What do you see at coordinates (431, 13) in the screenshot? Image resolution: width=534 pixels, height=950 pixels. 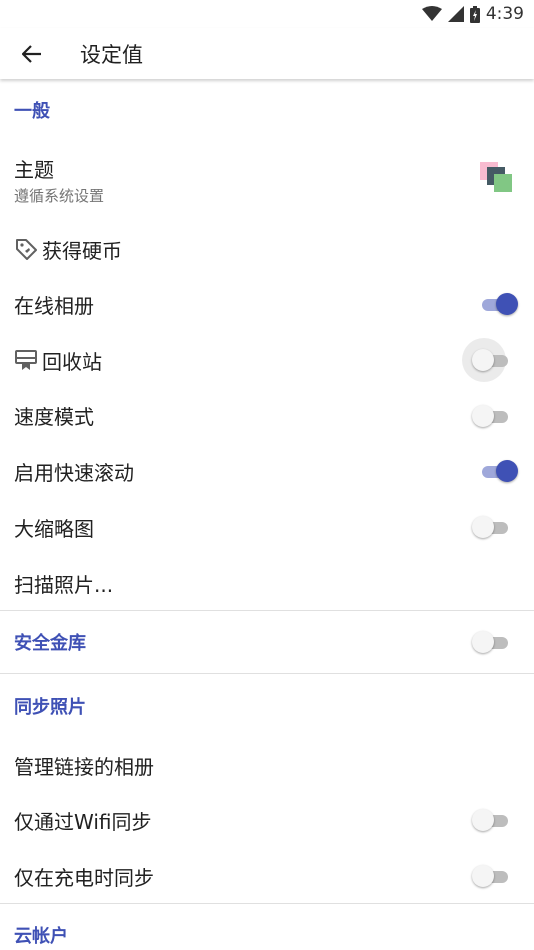 I see `wifi-icon` at bounding box center [431, 13].